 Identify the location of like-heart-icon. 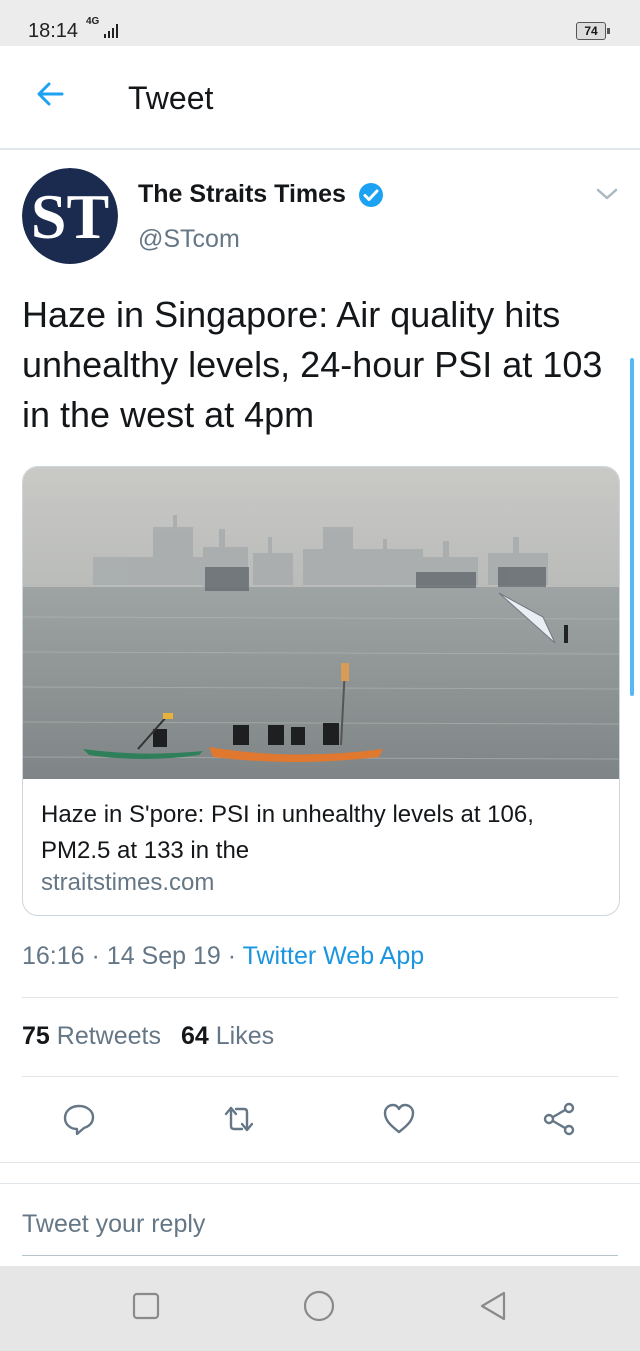
(399, 1119).